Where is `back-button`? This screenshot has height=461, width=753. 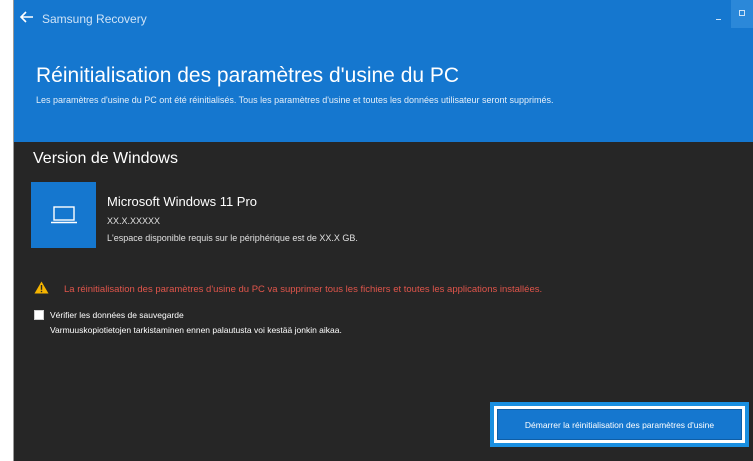 back-button is located at coordinates (27, 17).